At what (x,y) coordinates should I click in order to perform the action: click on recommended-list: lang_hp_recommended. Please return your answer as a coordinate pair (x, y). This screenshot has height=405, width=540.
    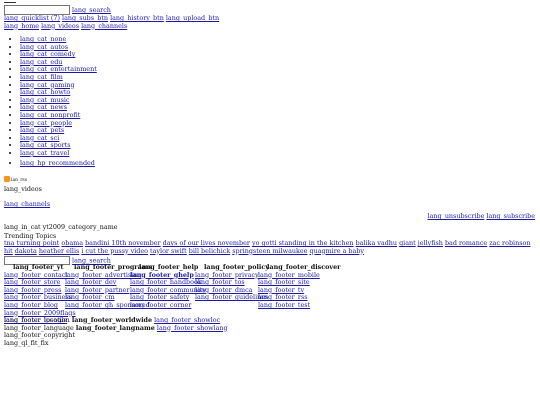
    Looking at the image, I should click on (49, 163).